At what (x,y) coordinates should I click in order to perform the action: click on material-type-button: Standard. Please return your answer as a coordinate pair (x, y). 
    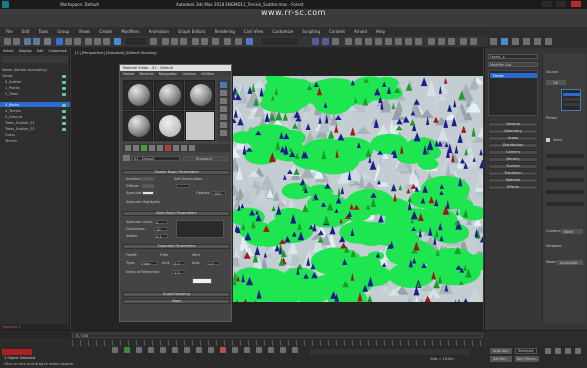
    Looking at the image, I should click on (205, 158).